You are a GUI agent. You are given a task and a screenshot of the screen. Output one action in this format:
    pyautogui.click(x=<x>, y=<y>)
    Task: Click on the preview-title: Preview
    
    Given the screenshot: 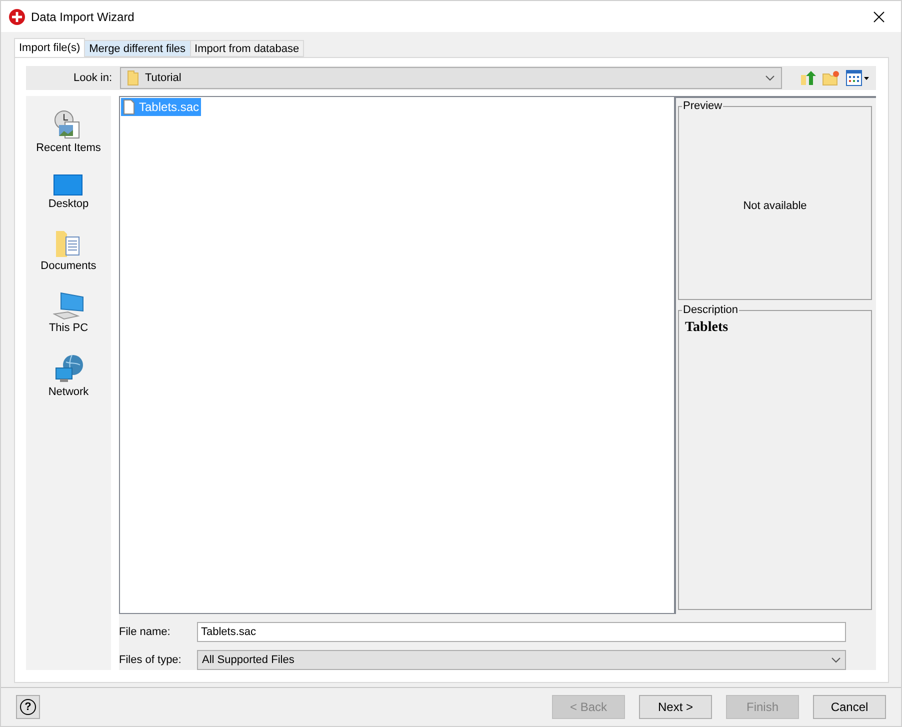 What is the action you would take?
    pyautogui.click(x=703, y=106)
    